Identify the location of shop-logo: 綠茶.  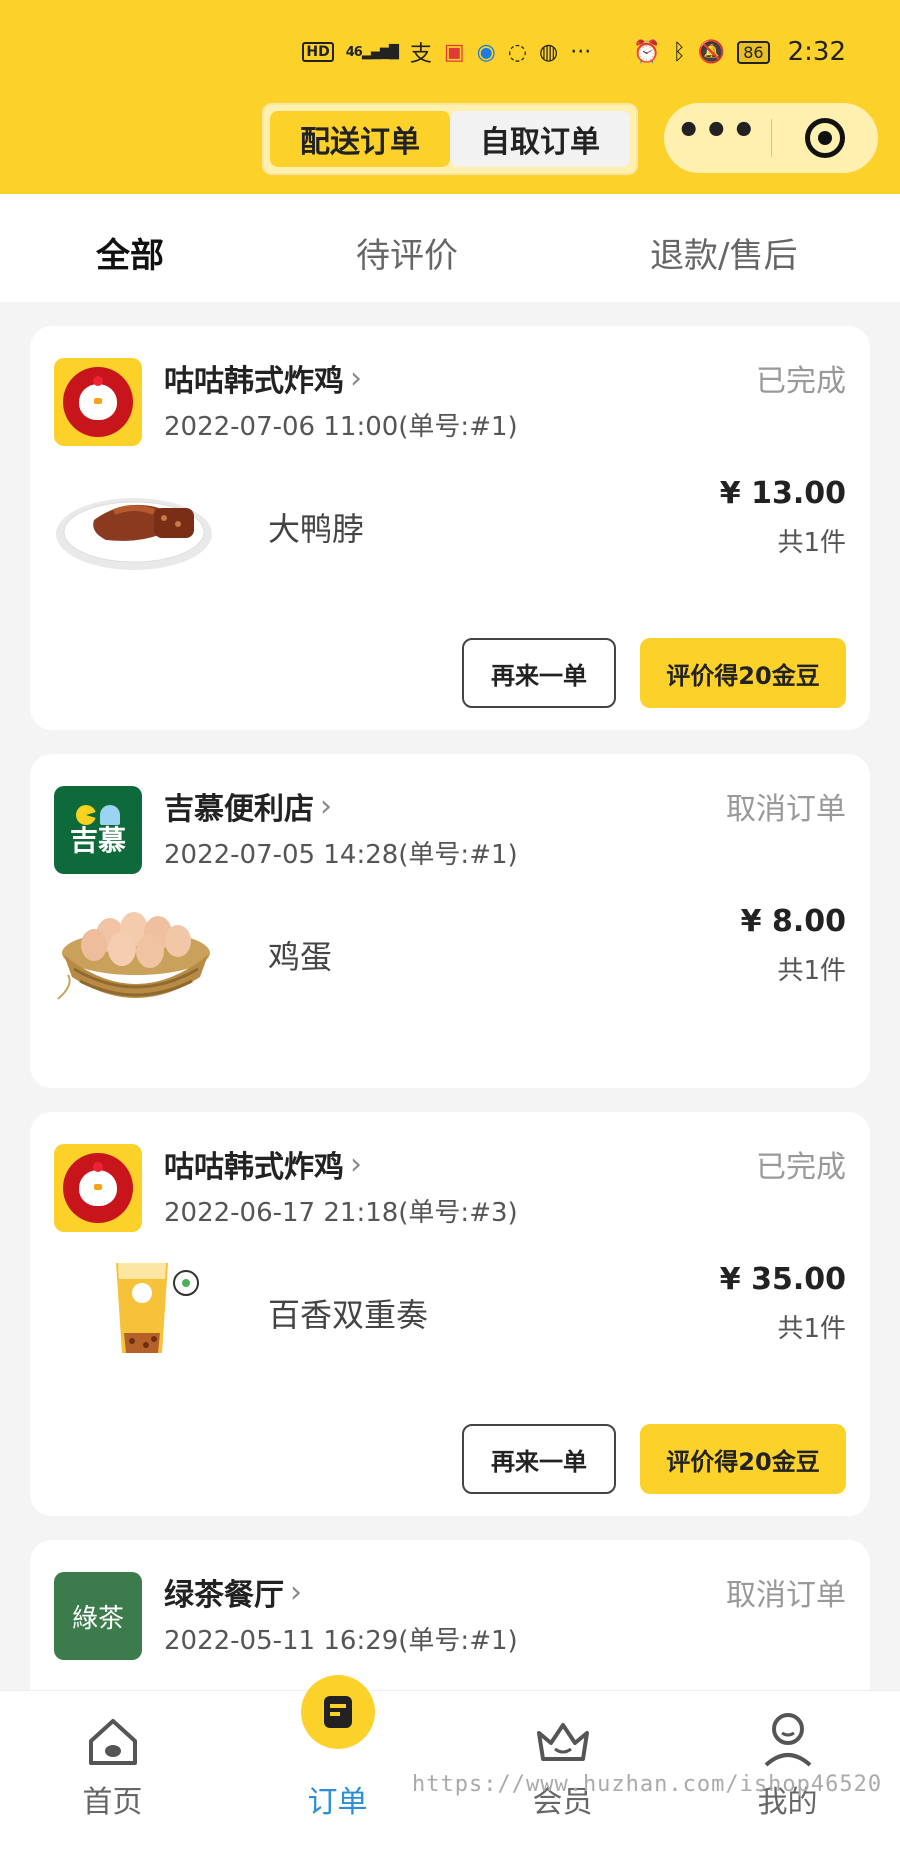
(98, 1616).